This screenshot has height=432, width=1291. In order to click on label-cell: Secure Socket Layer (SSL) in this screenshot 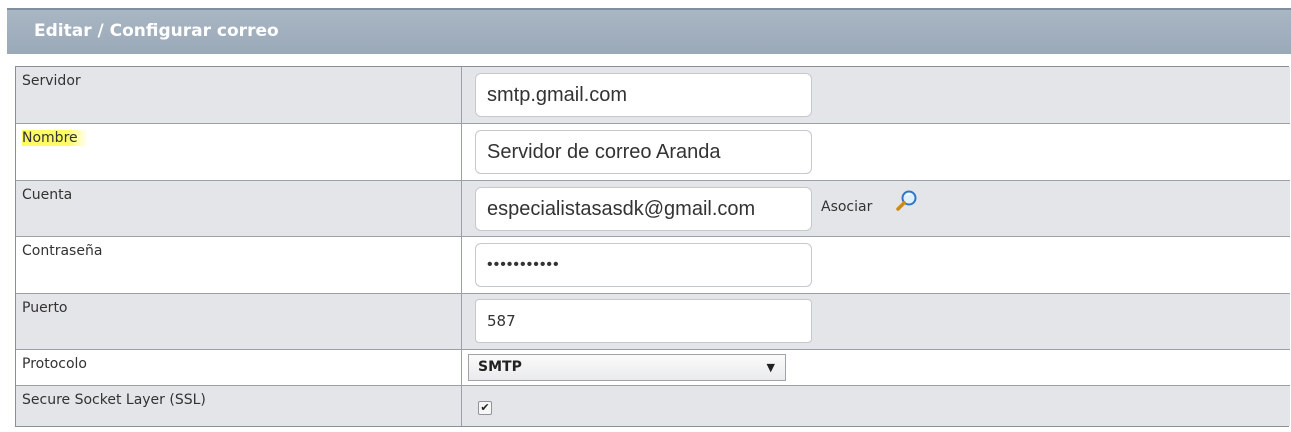, I will do `click(239, 406)`.